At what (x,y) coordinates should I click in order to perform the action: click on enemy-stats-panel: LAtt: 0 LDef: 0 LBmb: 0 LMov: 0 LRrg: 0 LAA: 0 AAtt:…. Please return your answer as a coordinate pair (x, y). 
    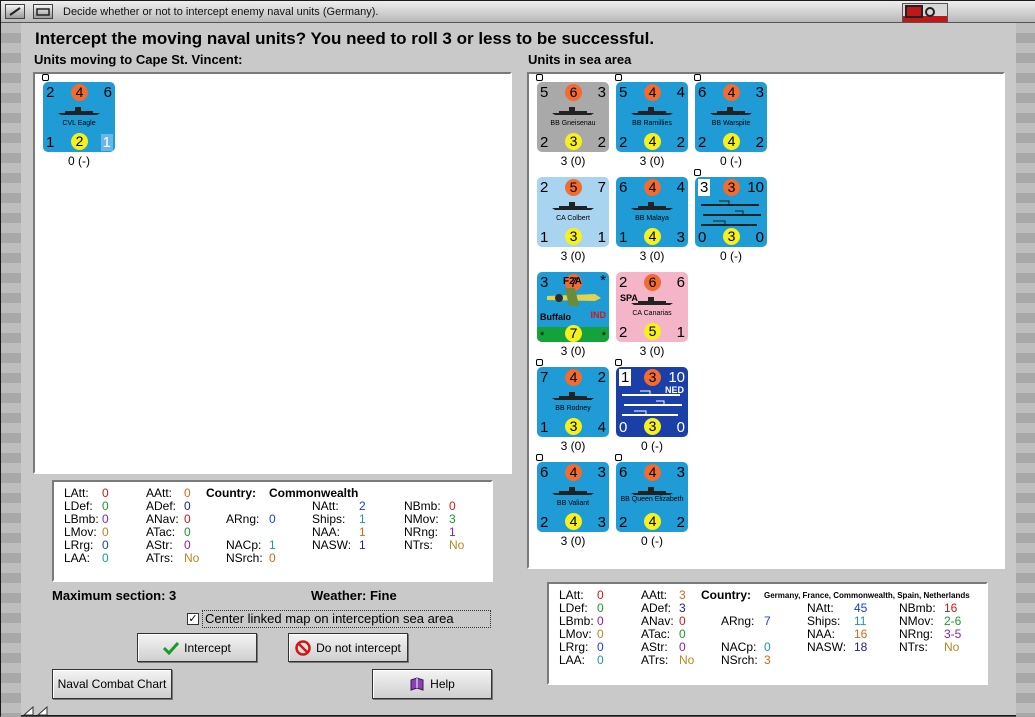
    Looking at the image, I should click on (767, 633).